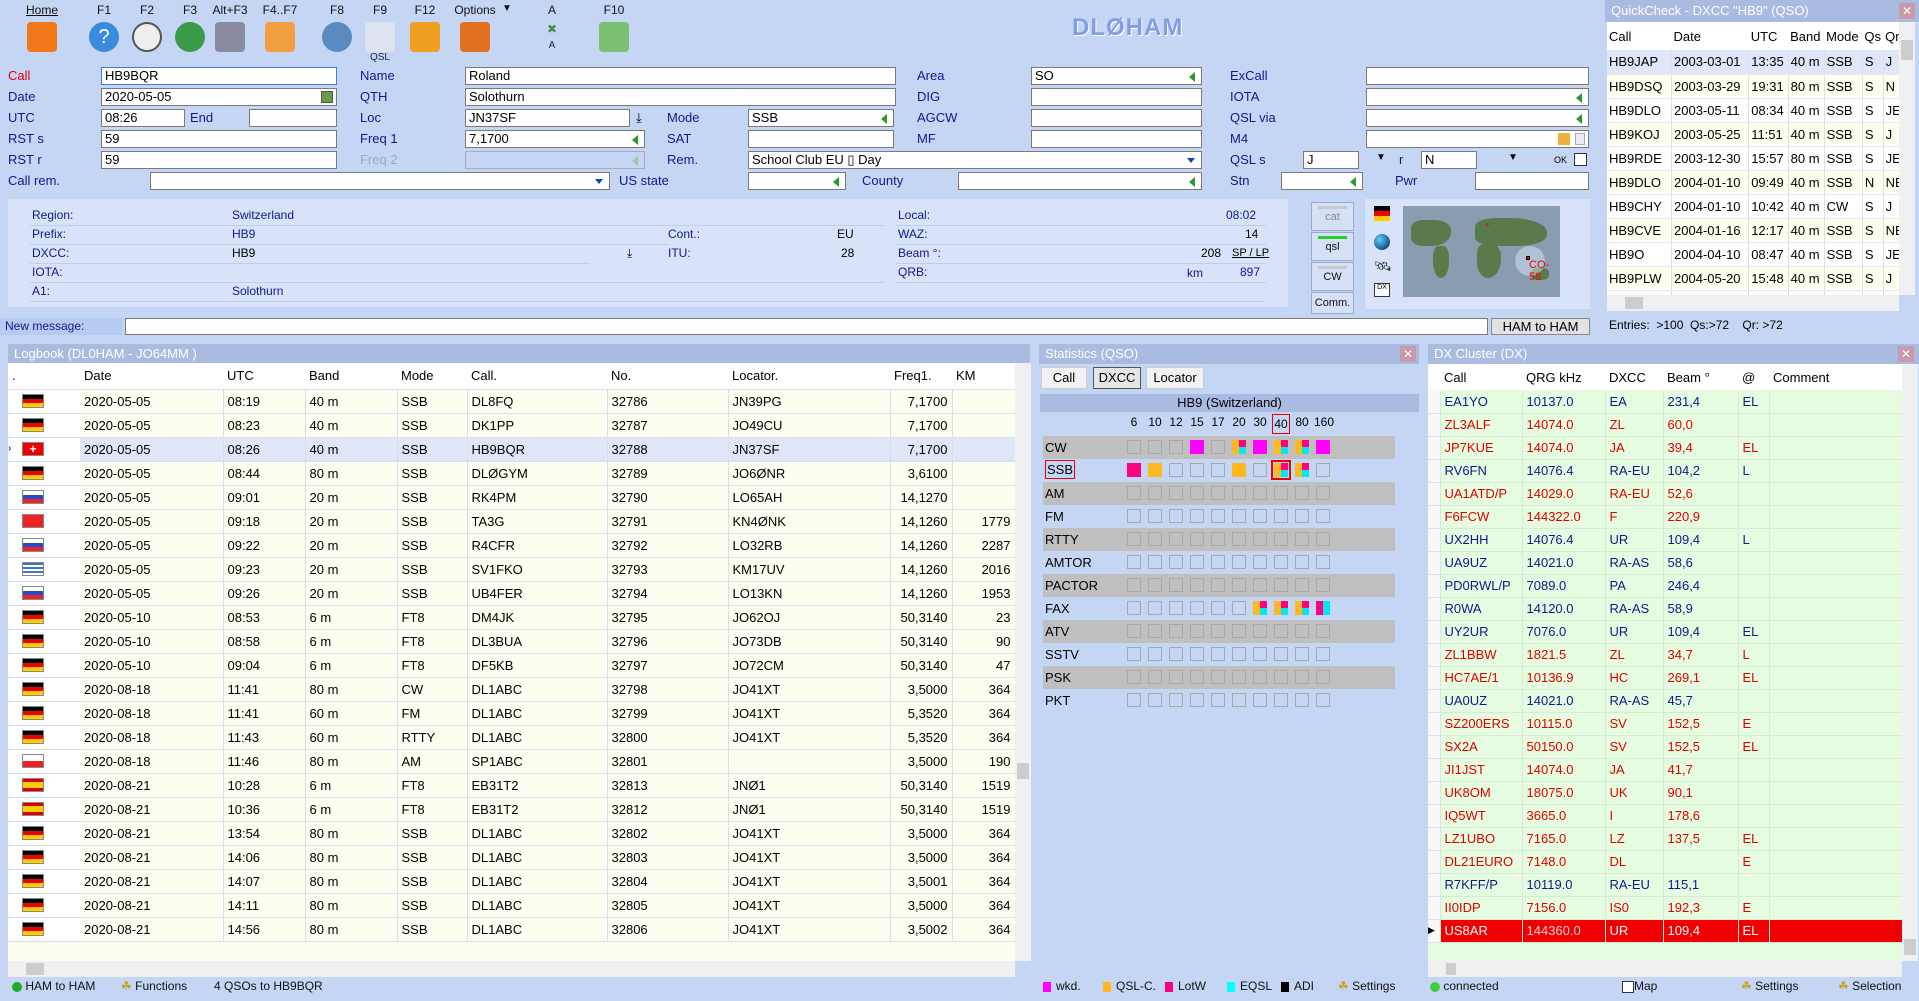 The width and height of the screenshot is (1919, 1001). Describe the element at coordinates (1753, 278) in the screenshot. I see `quickcheck-row: HB9PLW 2004-05-20 15:48 40 m SSB S J` at that location.